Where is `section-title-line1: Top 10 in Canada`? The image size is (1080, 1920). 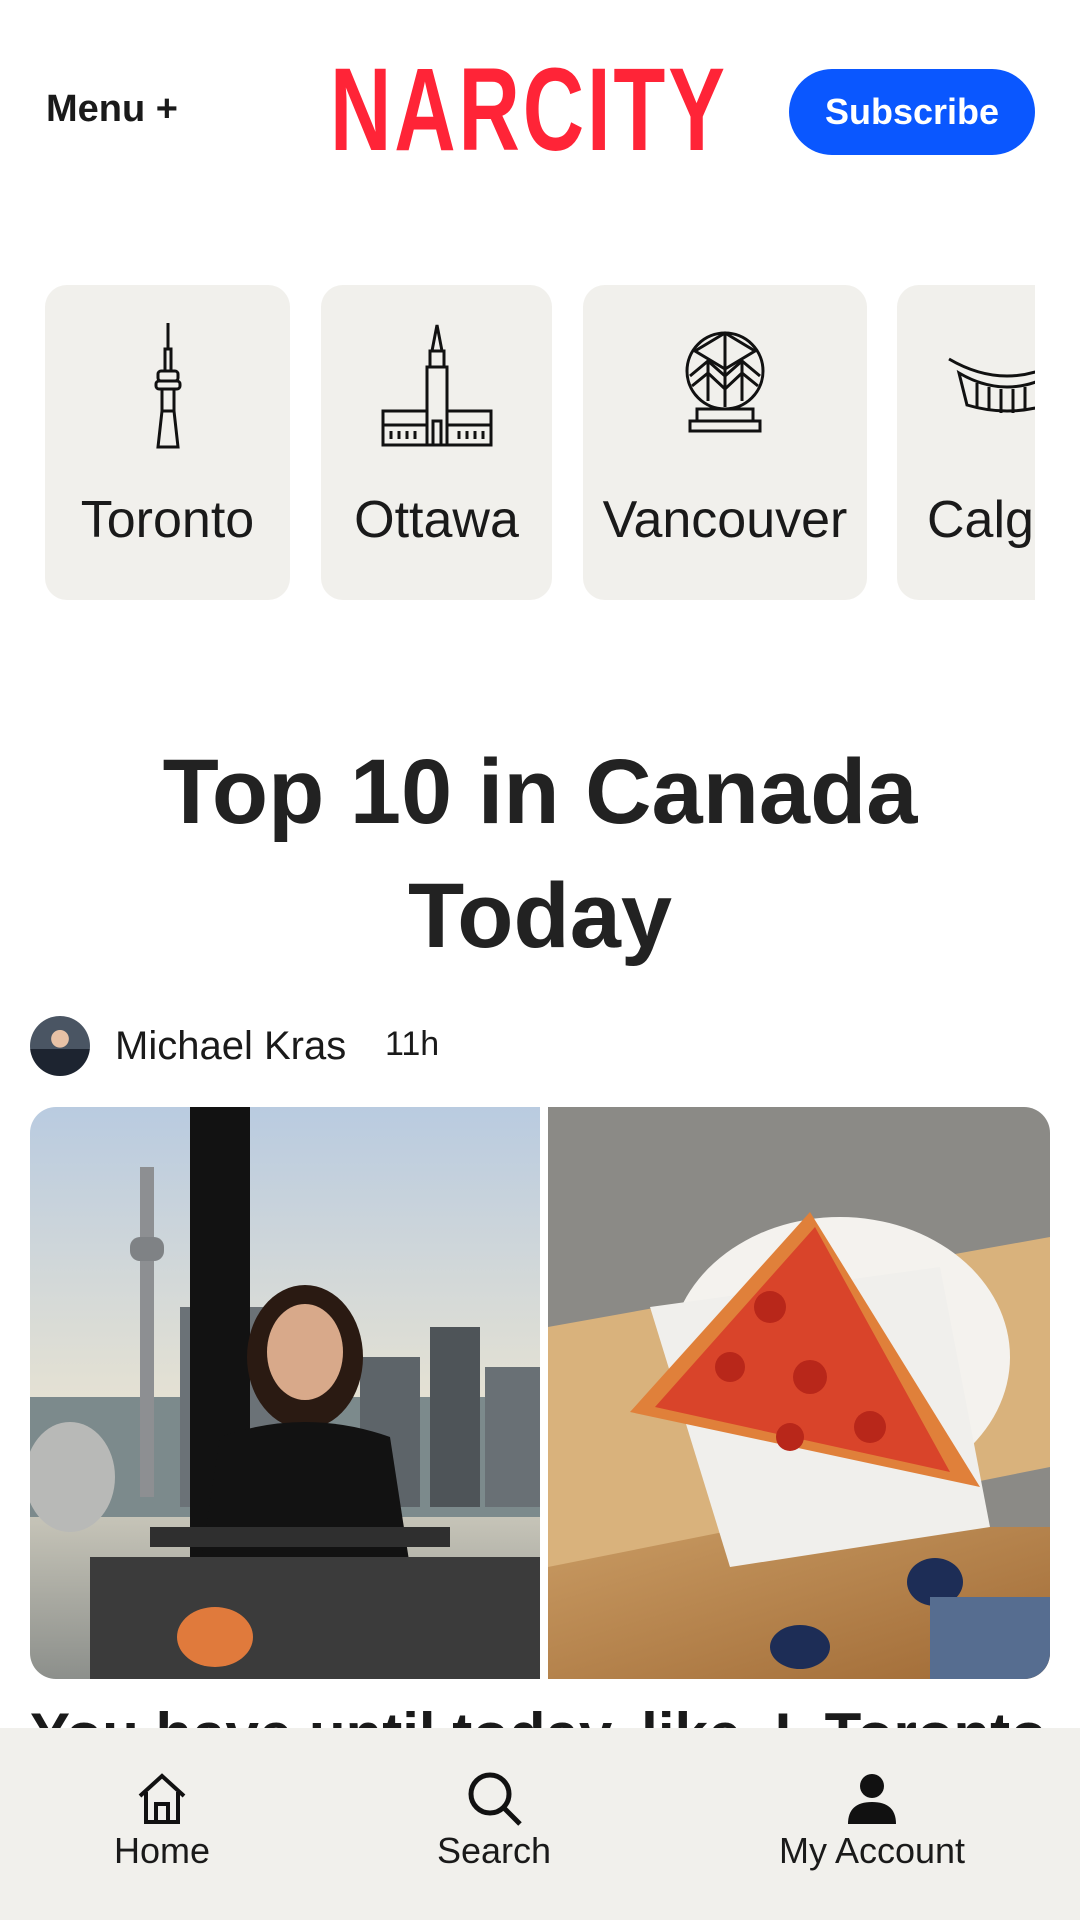
section-title-line1: Top 10 in Canada is located at coordinates (540, 792).